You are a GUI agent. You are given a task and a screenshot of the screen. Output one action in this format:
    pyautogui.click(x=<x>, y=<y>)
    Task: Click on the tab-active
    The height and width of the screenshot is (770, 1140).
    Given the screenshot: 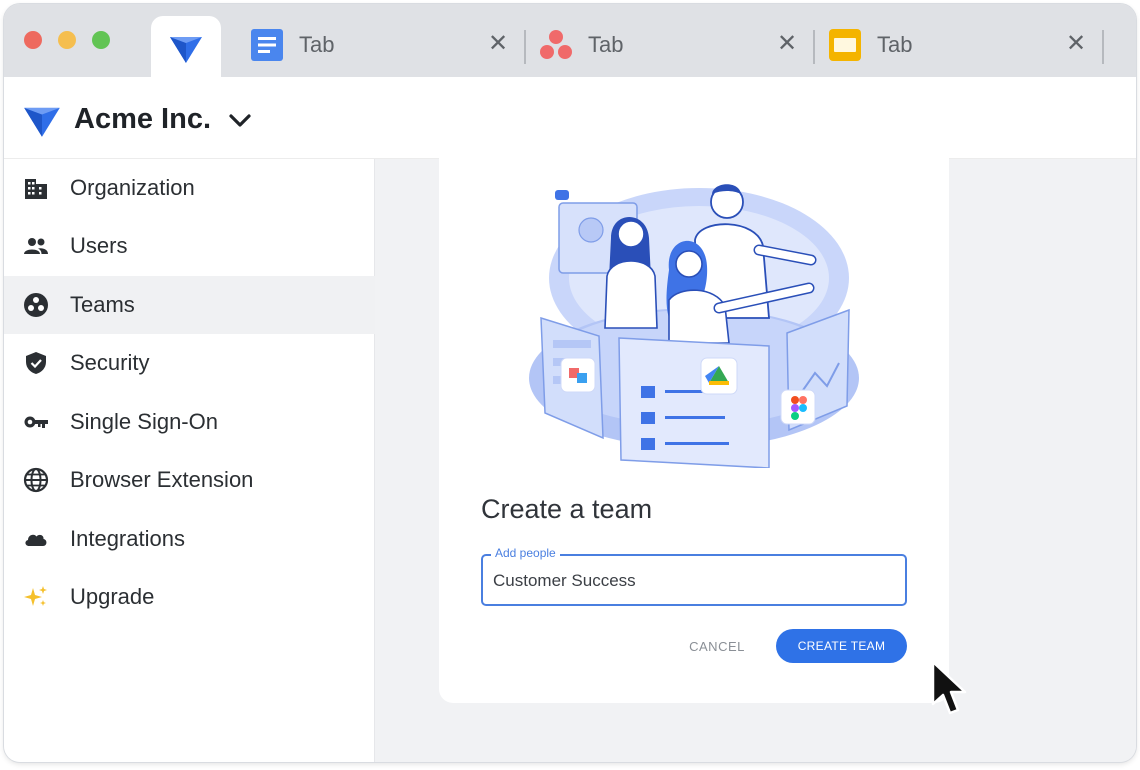 What is the action you would take?
    pyautogui.click(x=186, y=47)
    